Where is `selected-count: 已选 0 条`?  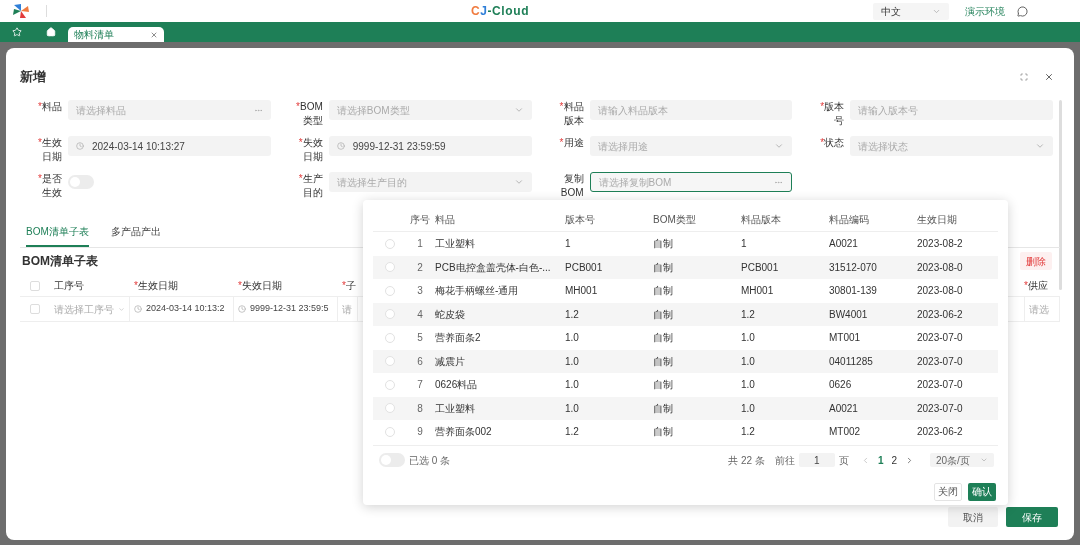
selected-count: 已选 0 条 is located at coordinates (430, 460).